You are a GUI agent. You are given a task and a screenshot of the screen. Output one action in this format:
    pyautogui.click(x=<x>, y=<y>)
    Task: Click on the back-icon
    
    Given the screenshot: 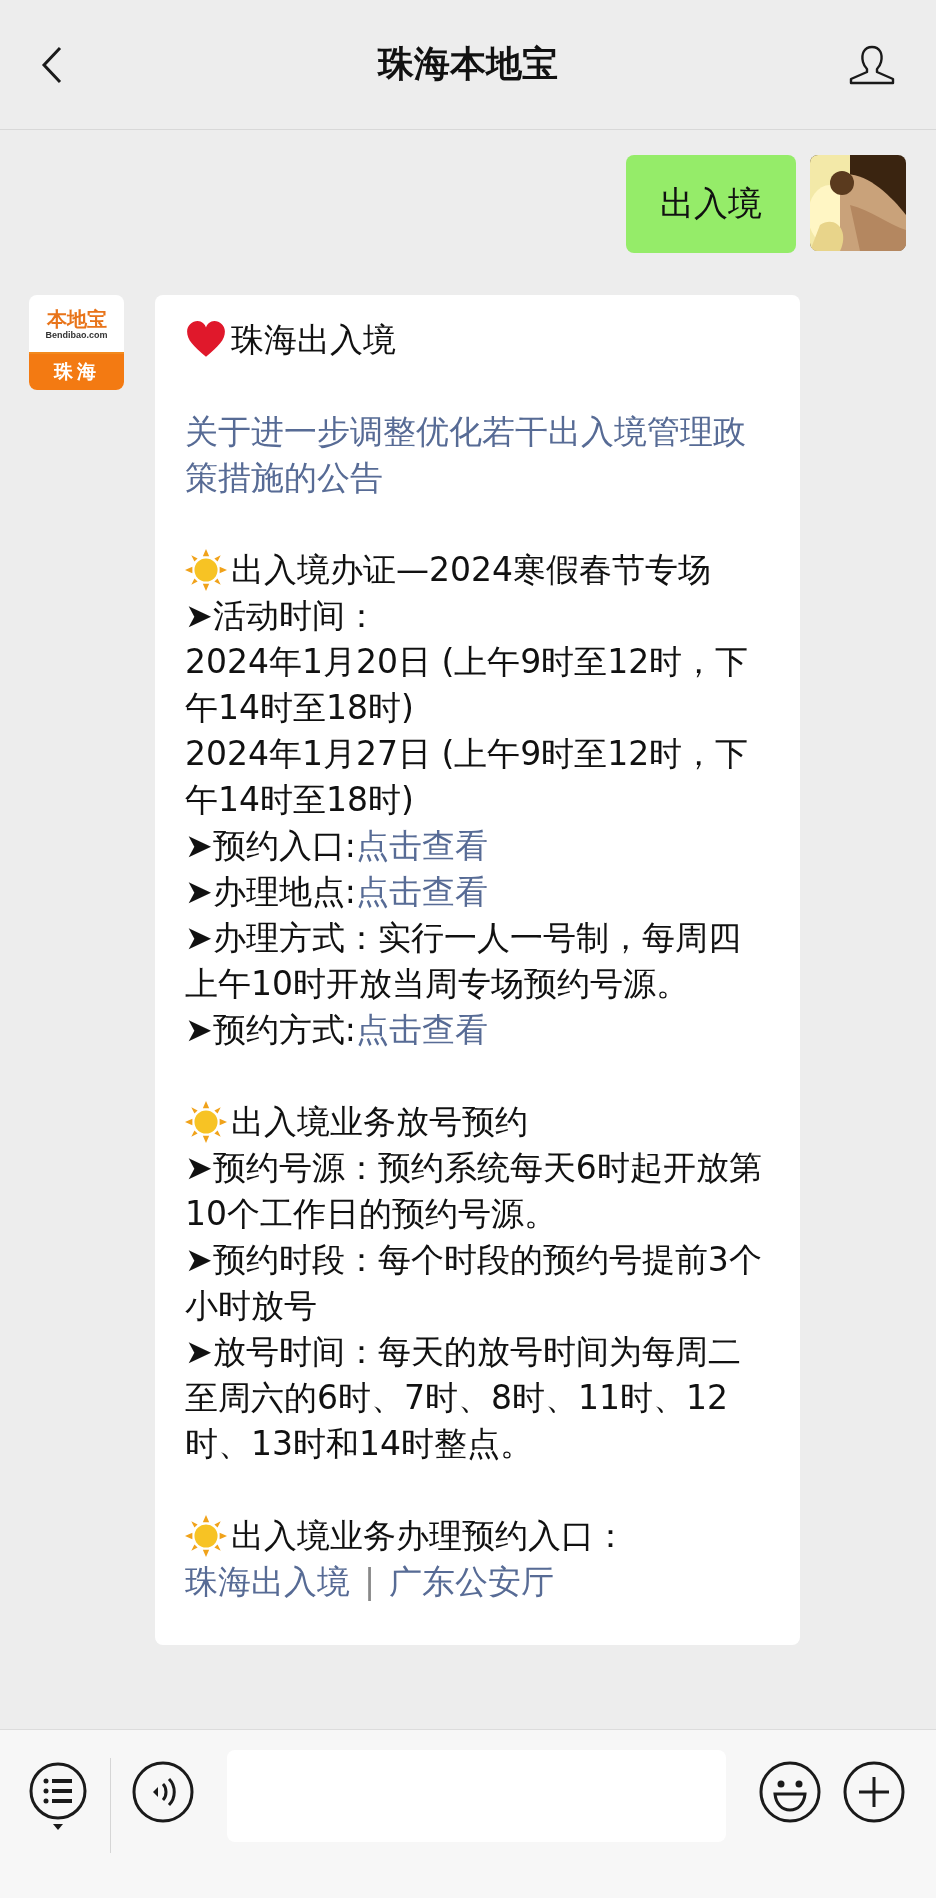 What is the action you would take?
    pyautogui.click(x=52, y=64)
    